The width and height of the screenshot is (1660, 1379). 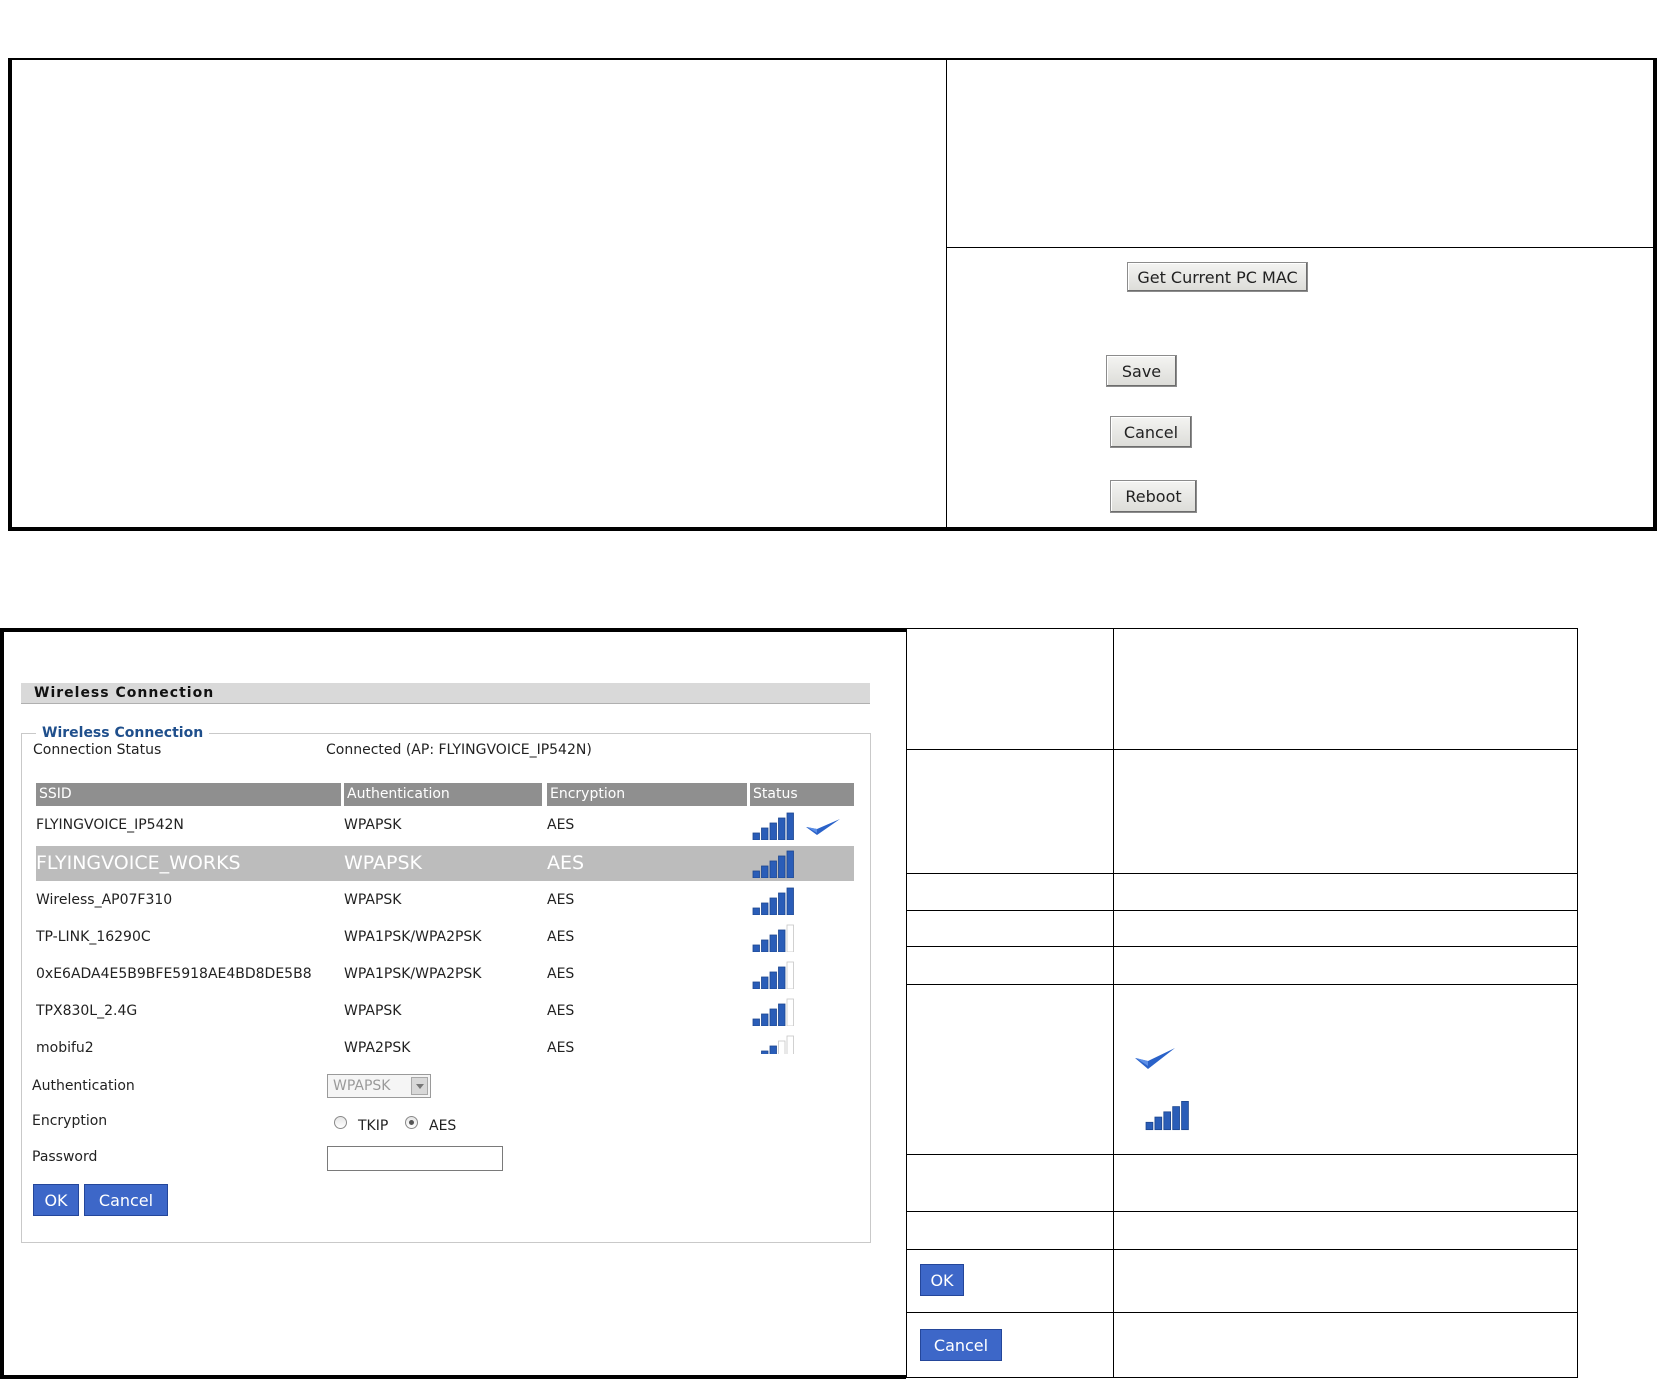 I want to click on ap-row: FLYINGVOICE_IP542N WPAPSK AES, so click(x=445, y=825).